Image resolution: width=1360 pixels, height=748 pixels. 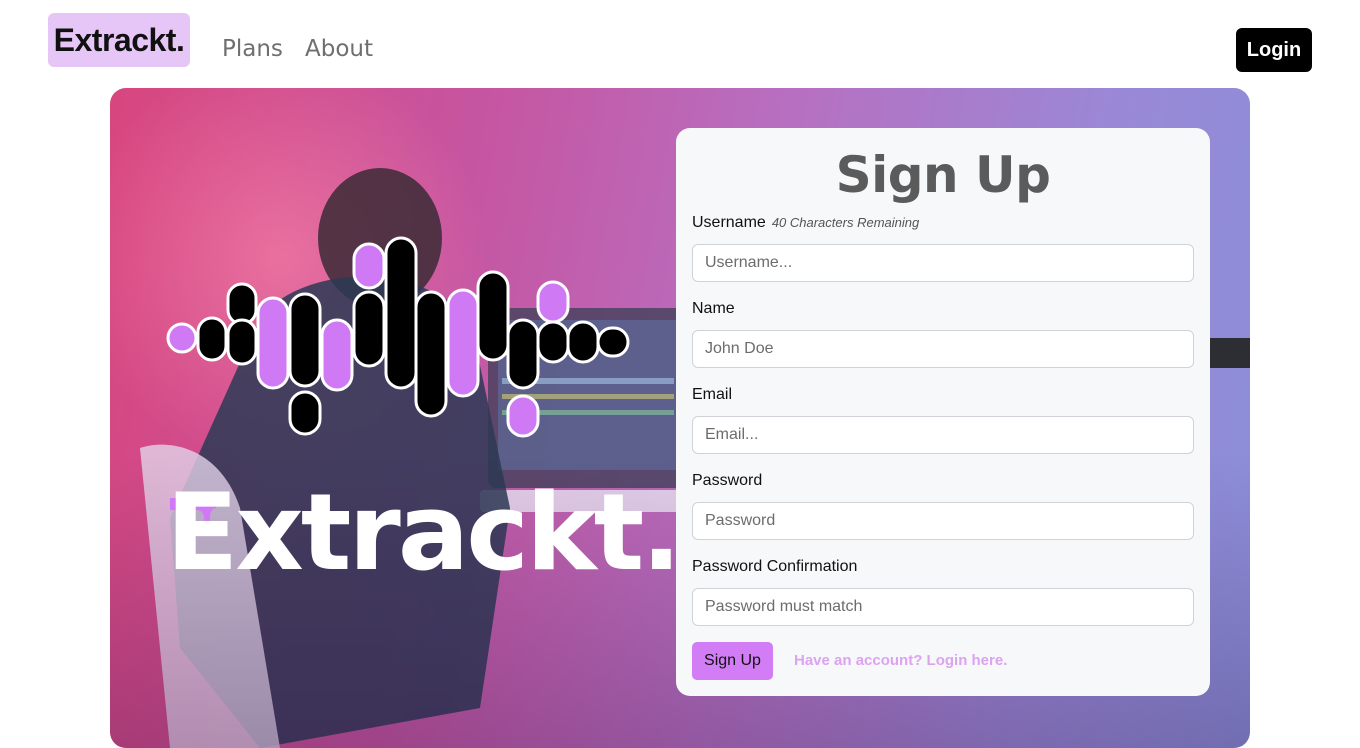 What do you see at coordinates (943, 175) in the screenshot?
I see `signup-title: Sign Up` at bounding box center [943, 175].